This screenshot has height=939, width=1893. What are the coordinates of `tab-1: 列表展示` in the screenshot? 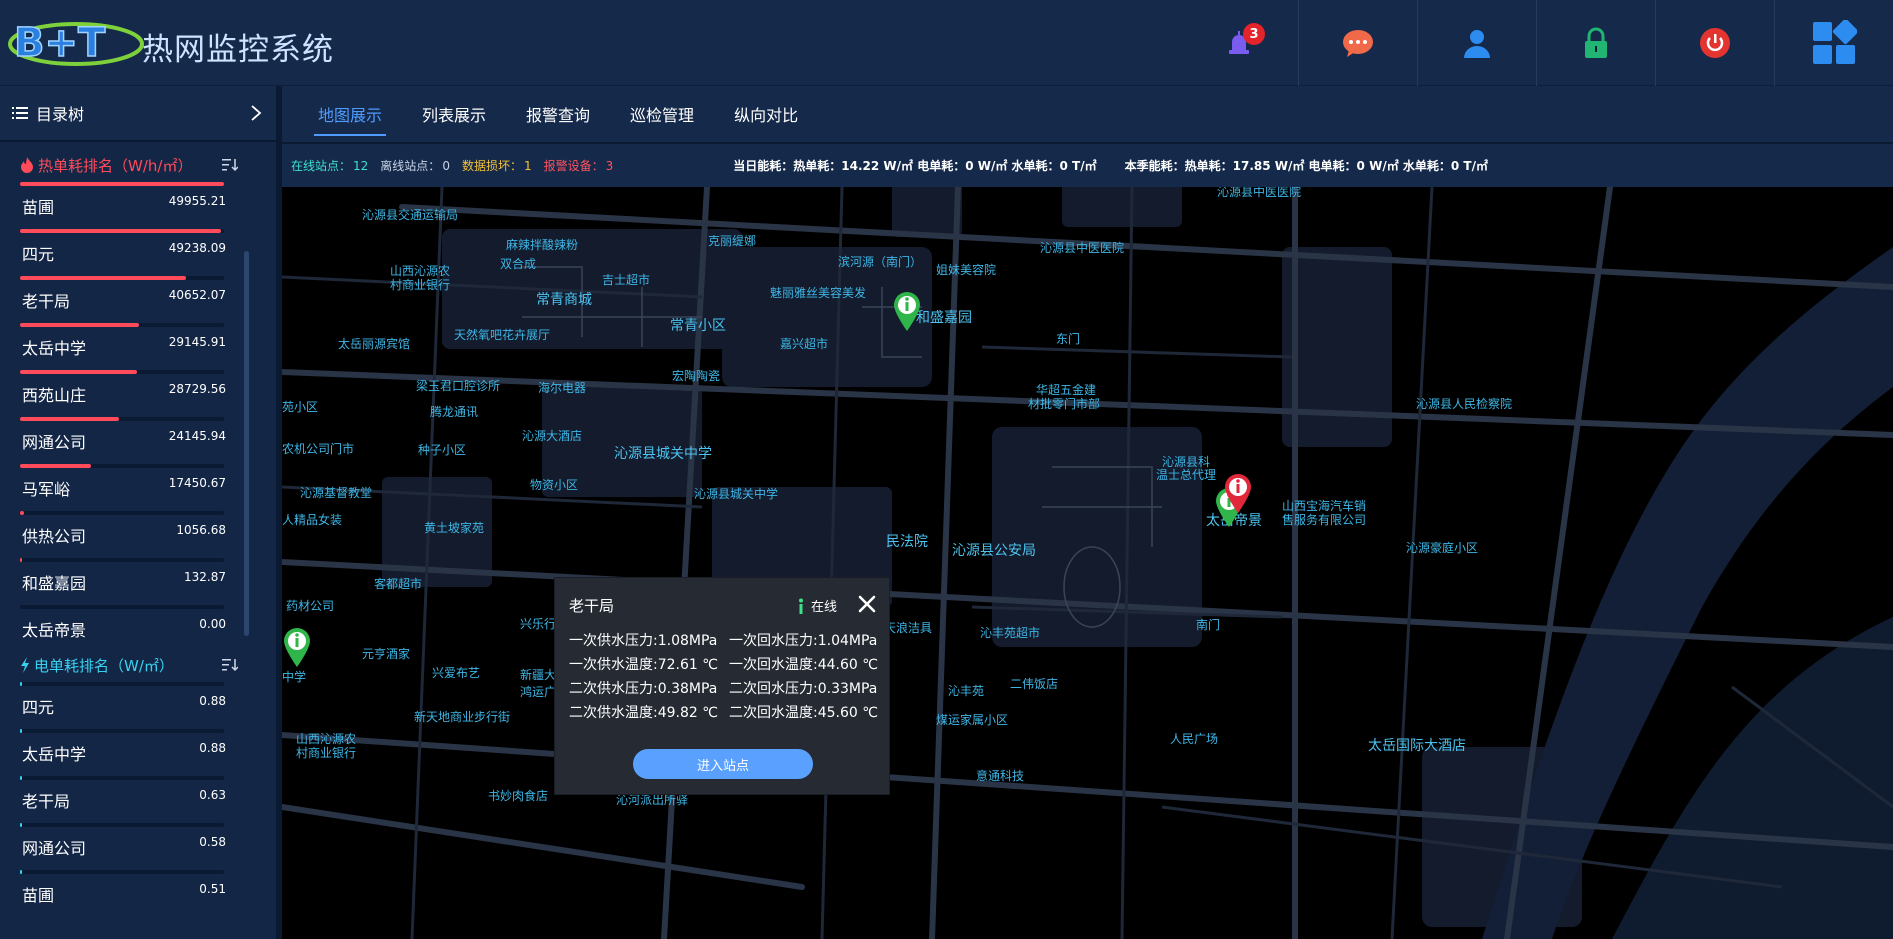 It's located at (454, 114).